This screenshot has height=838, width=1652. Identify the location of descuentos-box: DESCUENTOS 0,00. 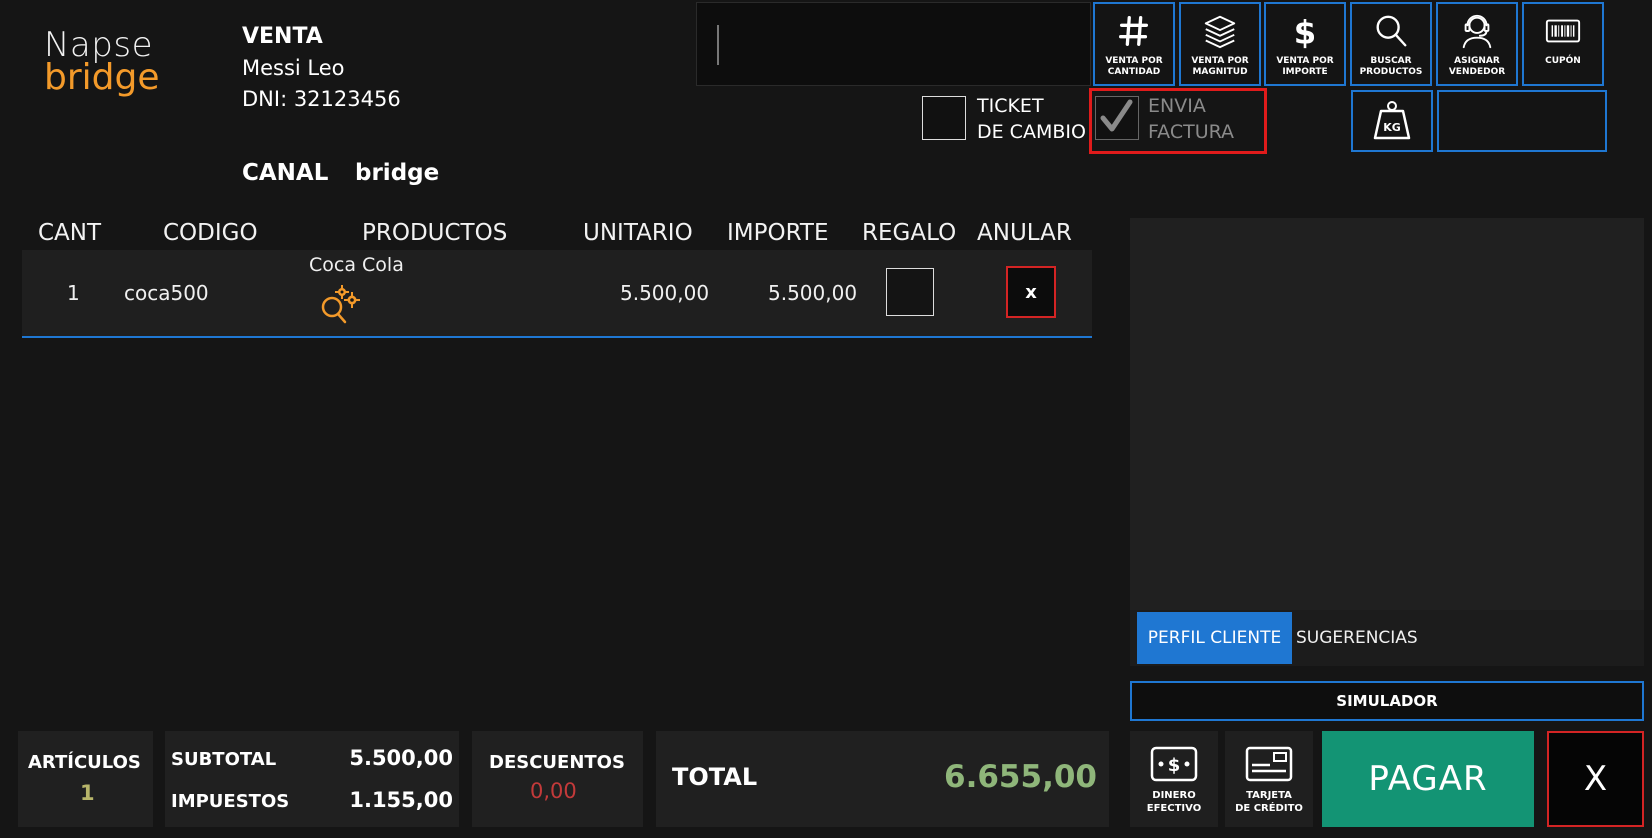
(557, 779).